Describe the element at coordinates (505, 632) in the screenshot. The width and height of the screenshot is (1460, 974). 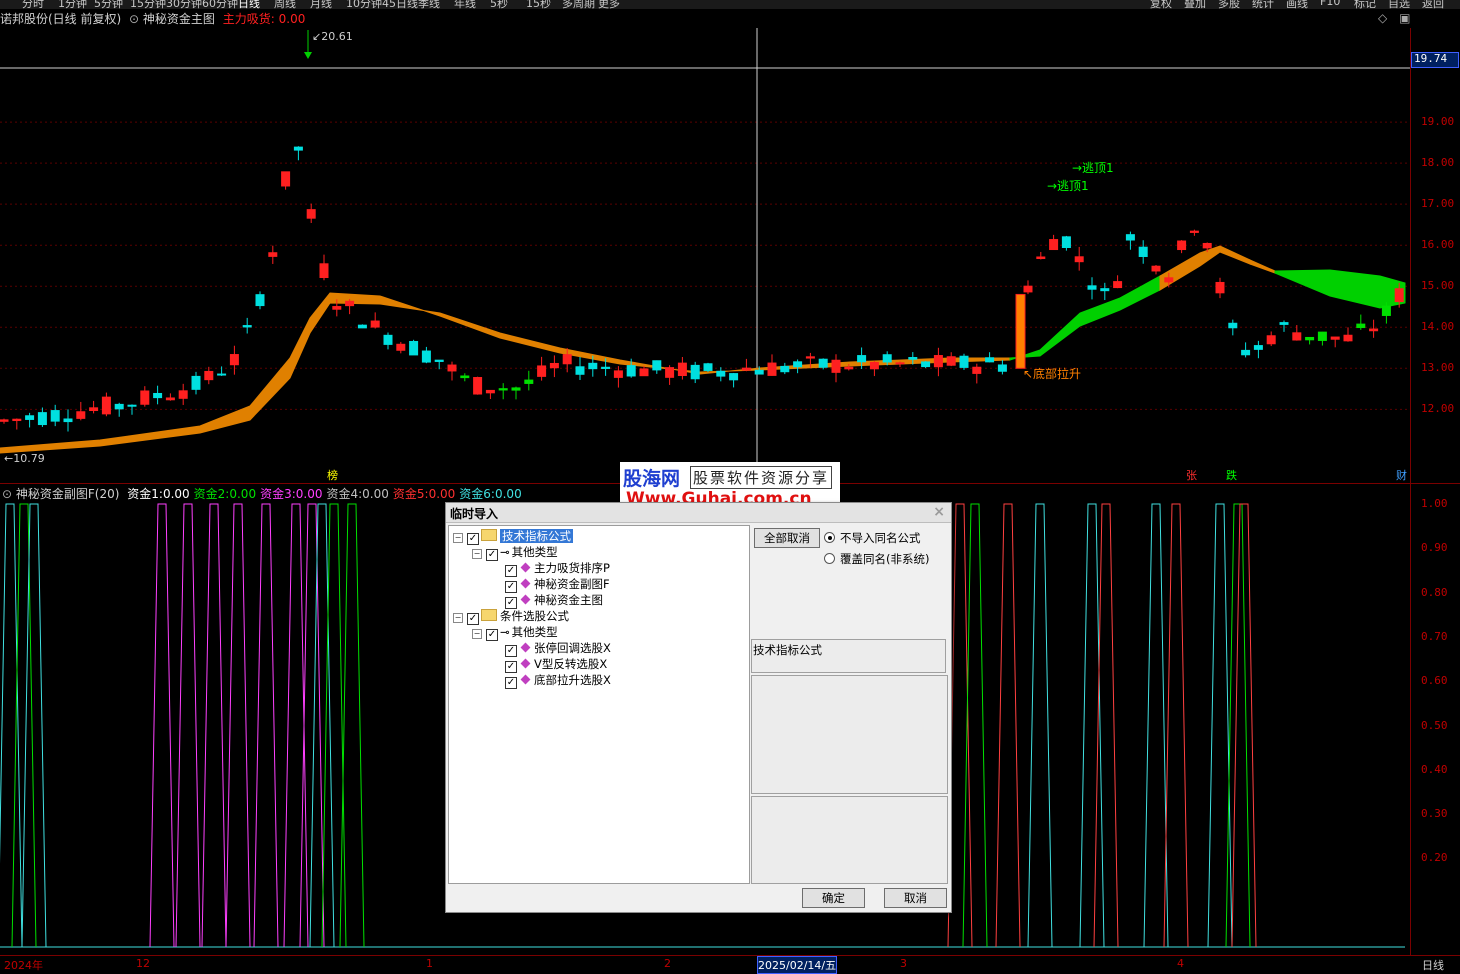
I see `key-icon: ⊸` at that location.